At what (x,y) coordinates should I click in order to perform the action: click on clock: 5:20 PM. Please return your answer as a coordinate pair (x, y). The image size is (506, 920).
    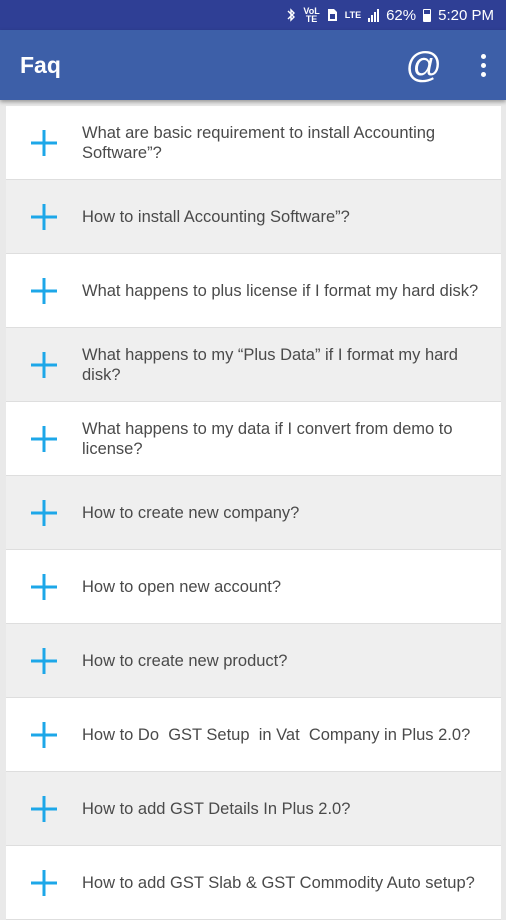
    Looking at the image, I should click on (466, 15).